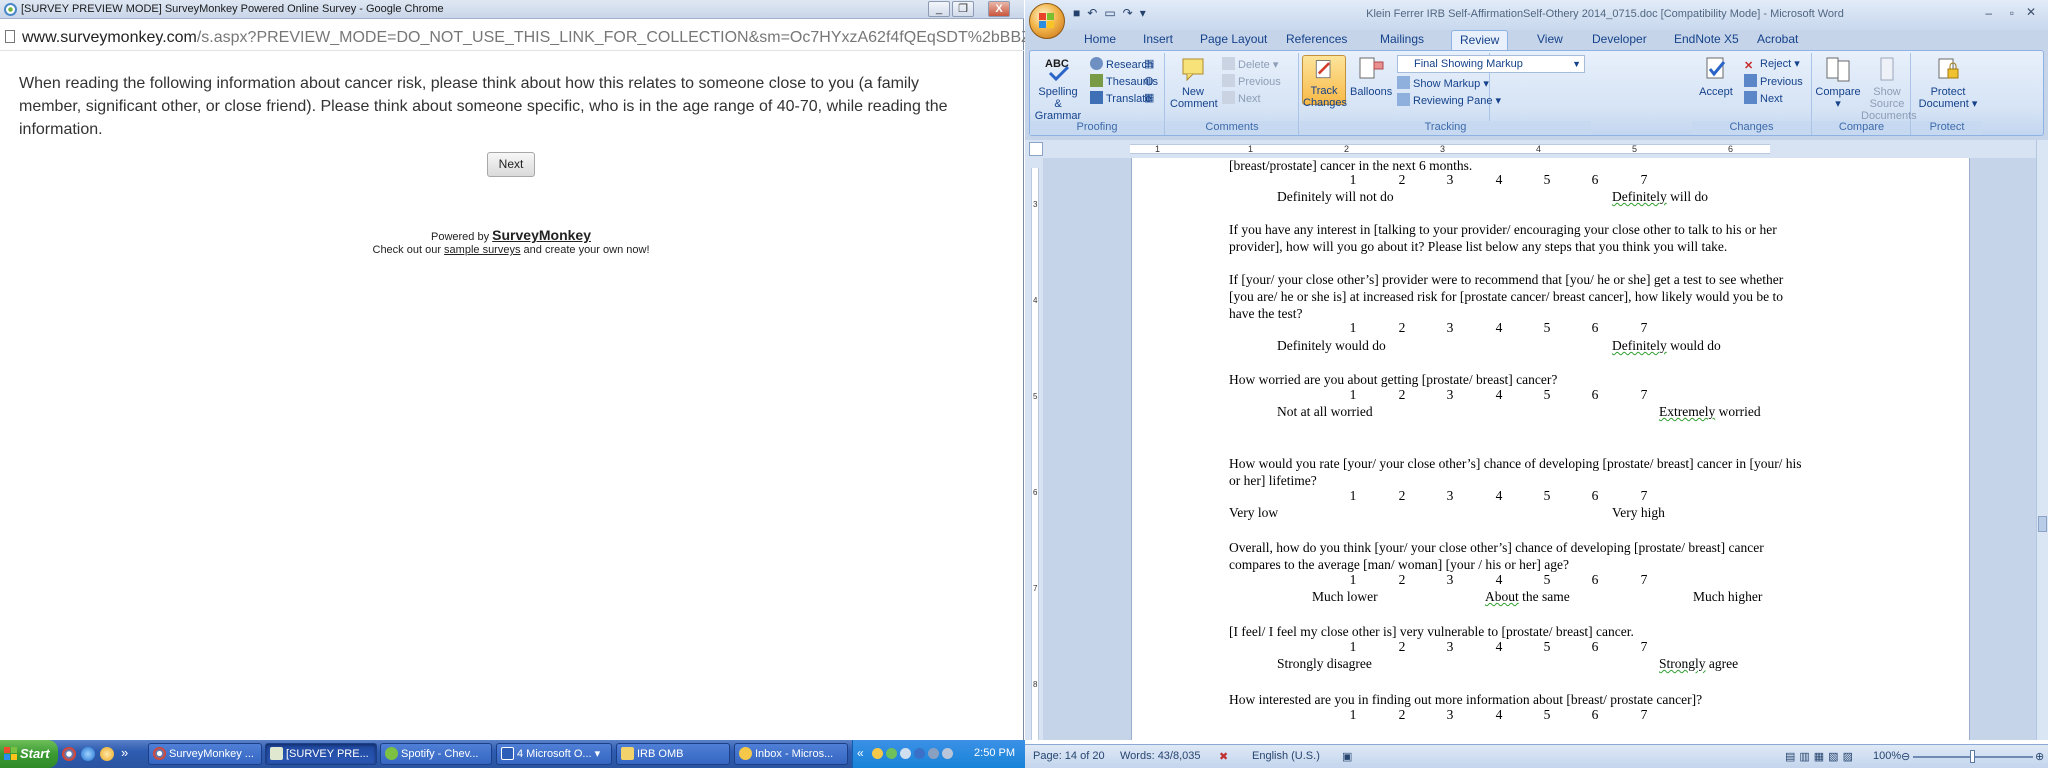  Describe the element at coordinates (2039, 756) in the screenshot. I see `zoom-in-icon: ⊕` at that location.